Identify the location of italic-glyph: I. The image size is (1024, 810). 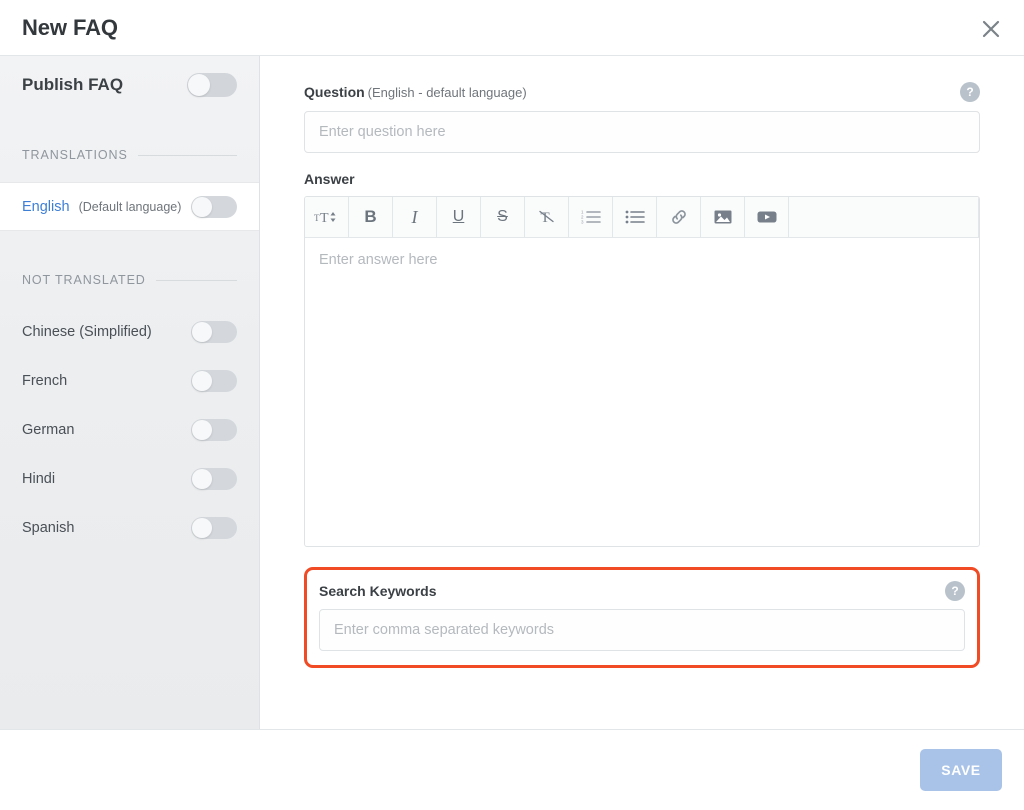
(414, 216).